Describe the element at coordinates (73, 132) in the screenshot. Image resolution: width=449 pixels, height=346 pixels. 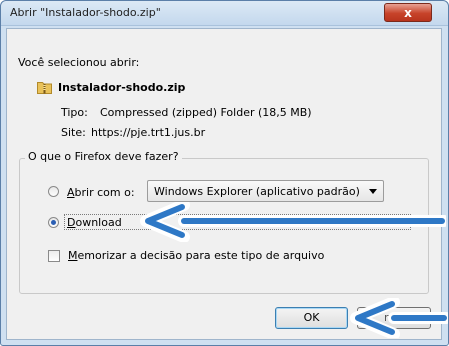
I see `site-label: Site:` at that location.